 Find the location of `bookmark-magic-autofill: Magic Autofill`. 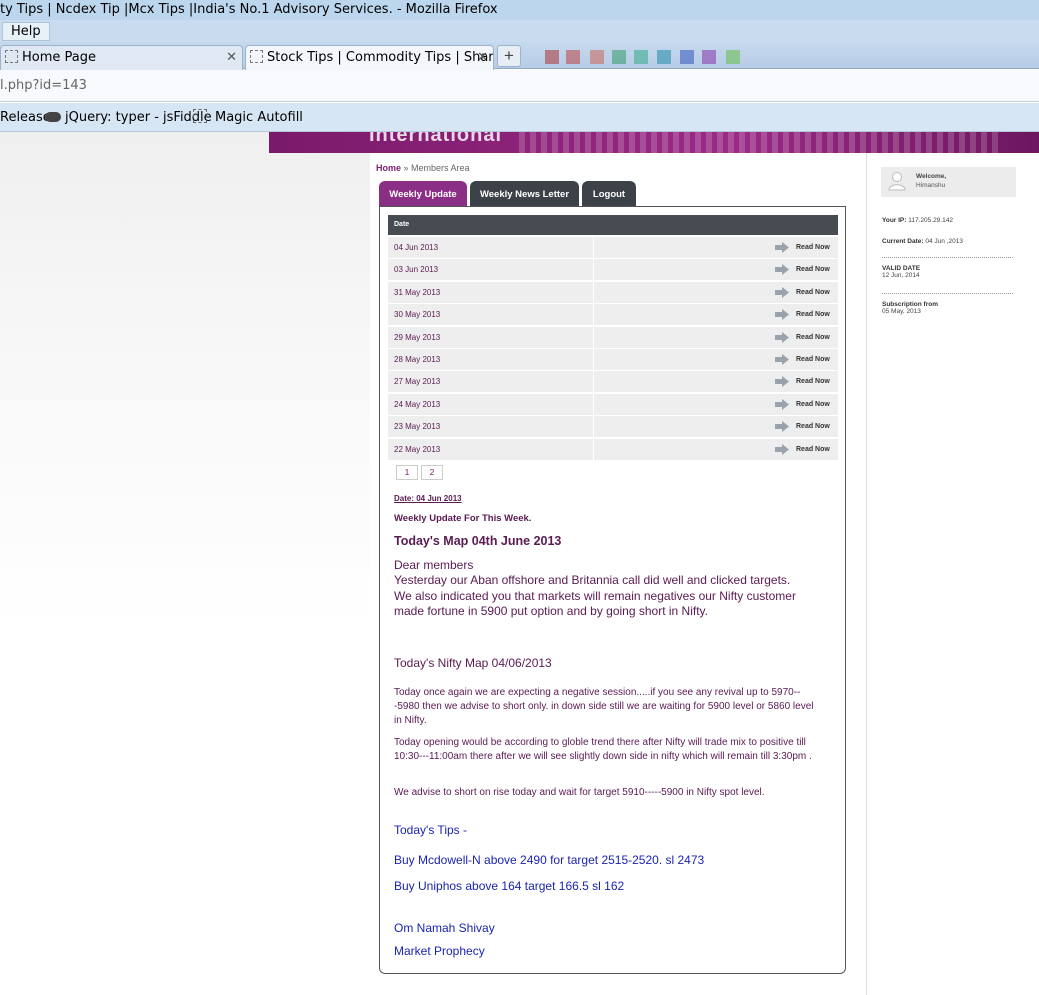

bookmark-magic-autofill: Magic Autofill is located at coordinates (248, 117).